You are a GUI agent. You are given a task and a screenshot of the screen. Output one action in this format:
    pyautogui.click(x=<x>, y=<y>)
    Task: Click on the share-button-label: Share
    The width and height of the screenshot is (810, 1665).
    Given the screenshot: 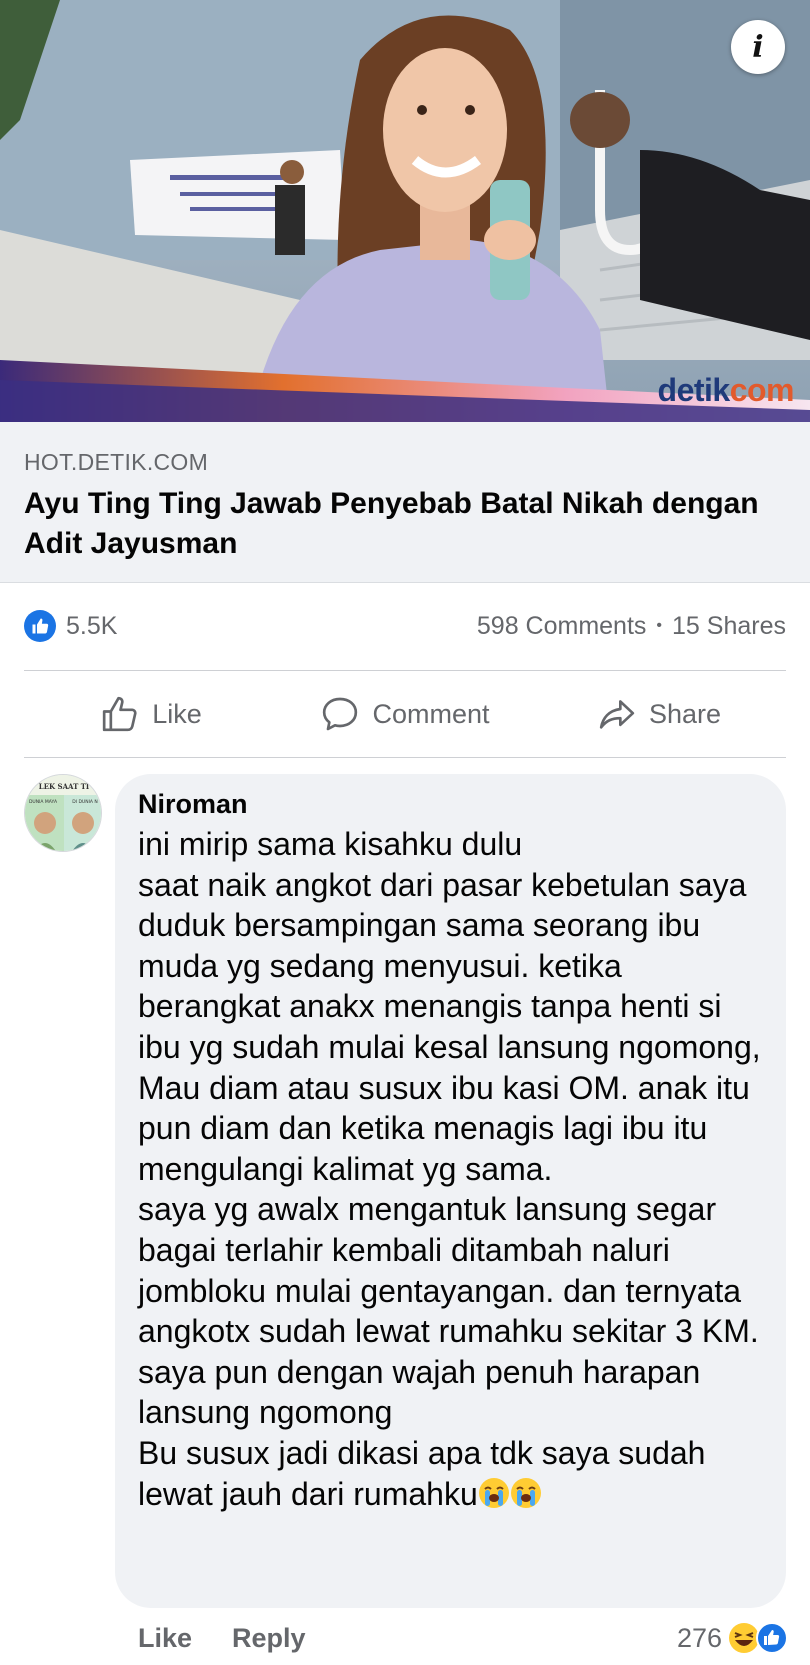 What is the action you would take?
    pyautogui.click(x=685, y=713)
    